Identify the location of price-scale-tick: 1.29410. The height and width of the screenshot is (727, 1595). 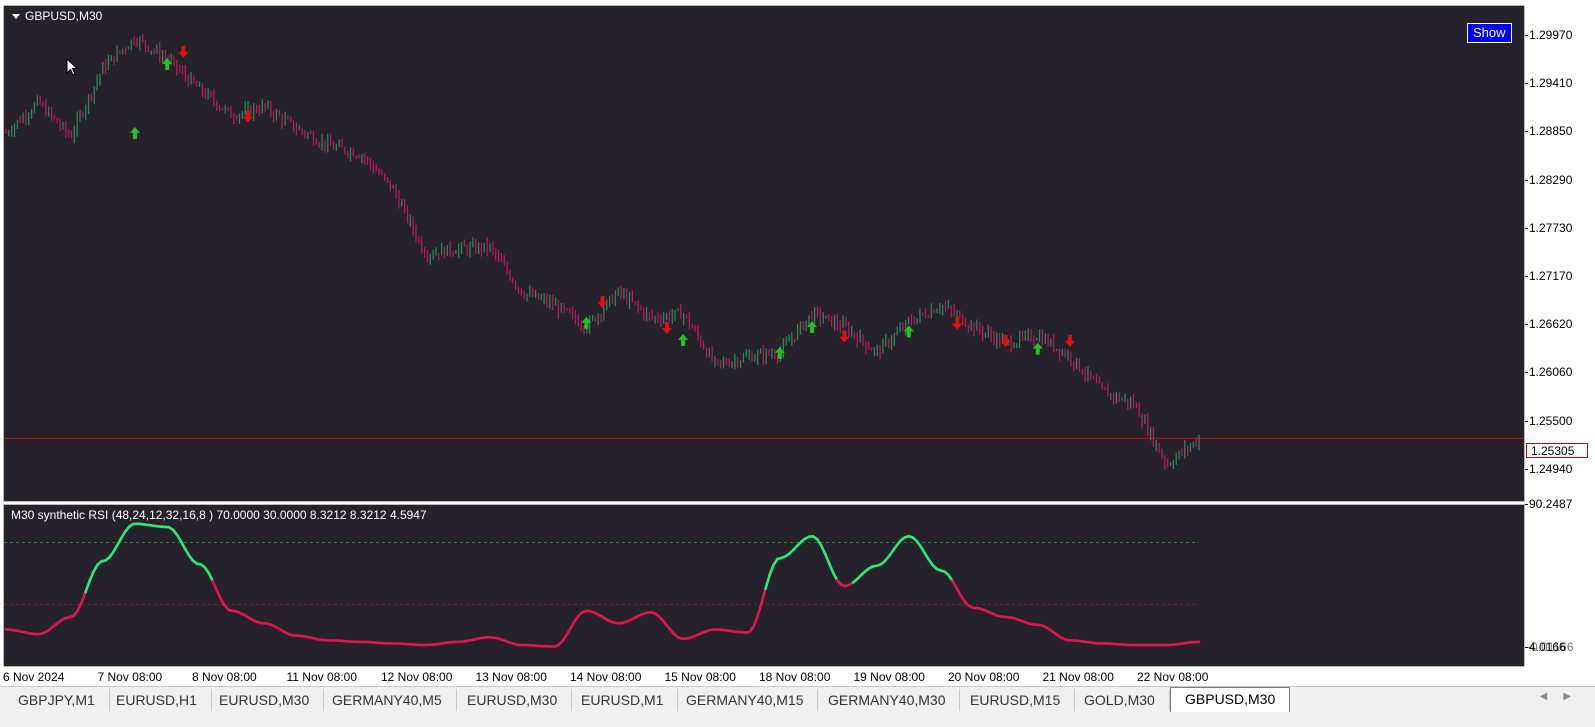
(1550, 83).